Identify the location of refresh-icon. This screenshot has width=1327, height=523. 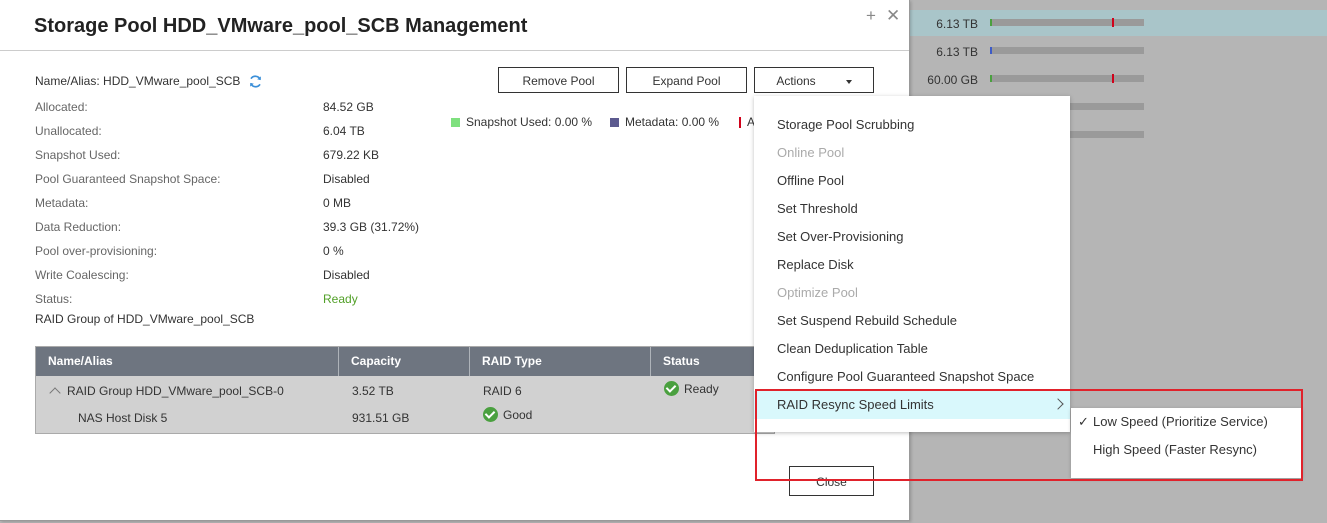
(255, 81).